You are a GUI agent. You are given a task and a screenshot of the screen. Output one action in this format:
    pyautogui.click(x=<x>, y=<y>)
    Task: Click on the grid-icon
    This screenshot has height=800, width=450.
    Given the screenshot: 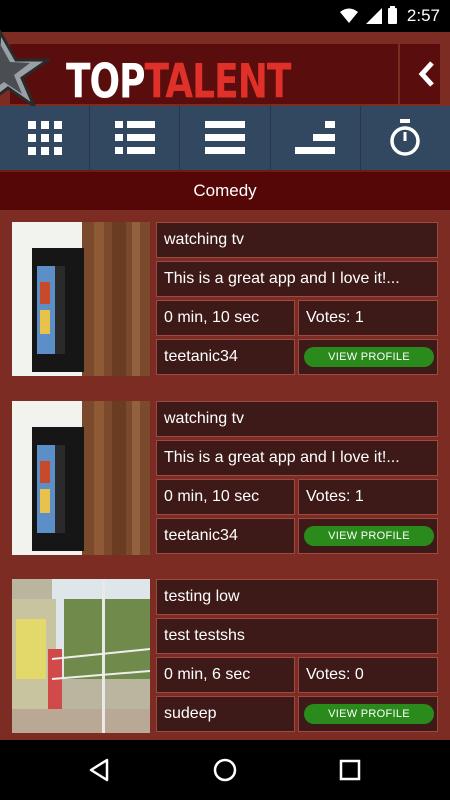 What is the action you would take?
    pyautogui.click(x=44, y=138)
    